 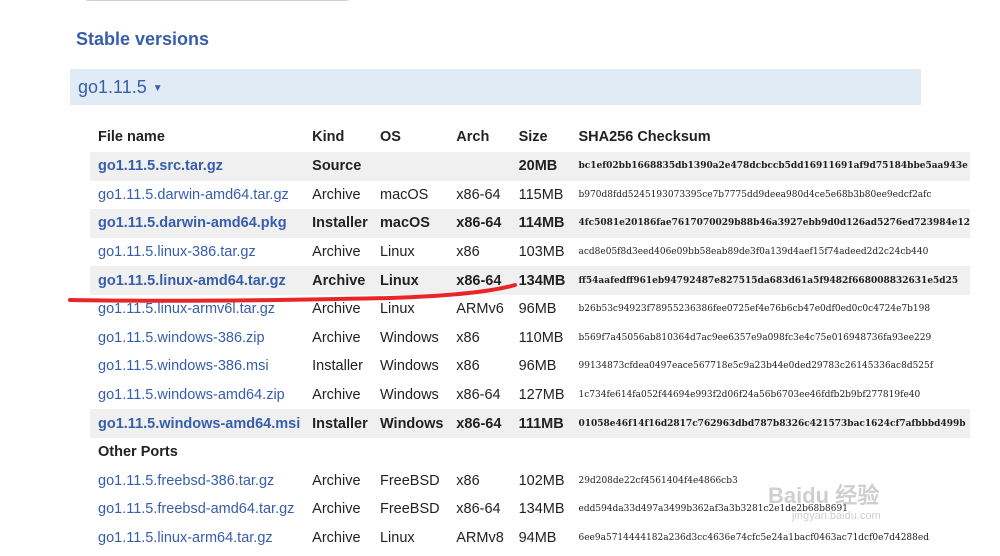 What do you see at coordinates (541, 194) in the screenshot?
I see `size-cell: 115MB` at bounding box center [541, 194].